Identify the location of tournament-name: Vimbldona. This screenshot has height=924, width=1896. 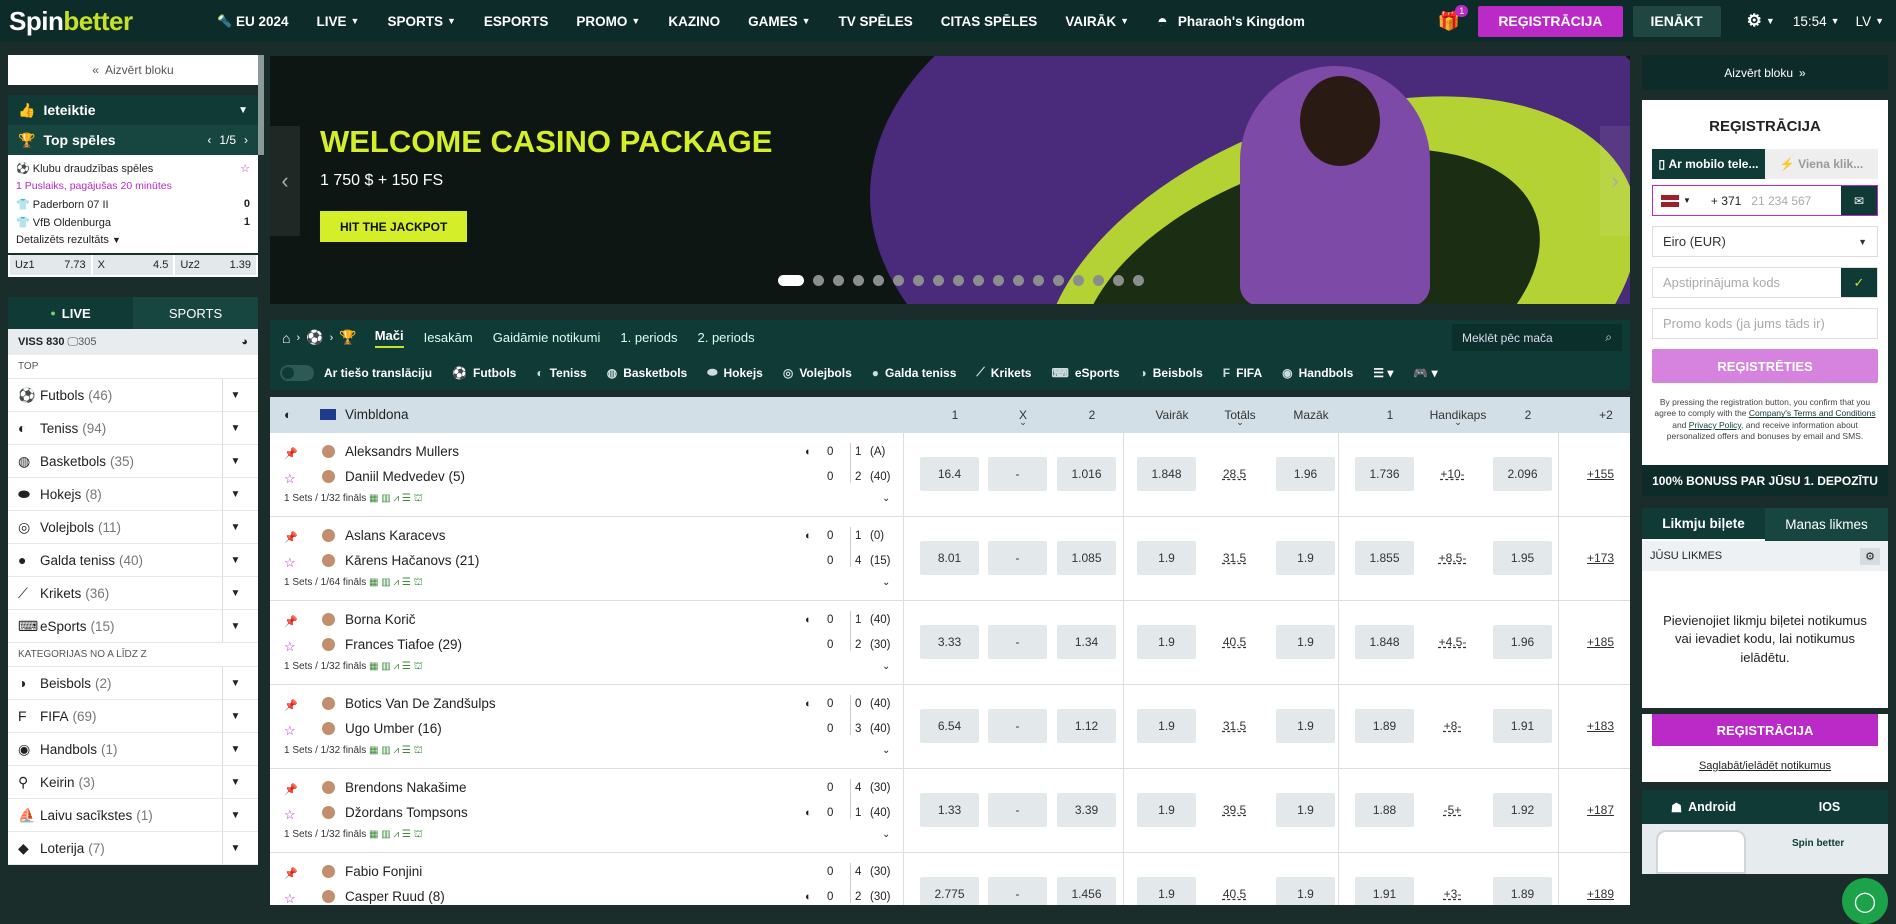
(377, 414).